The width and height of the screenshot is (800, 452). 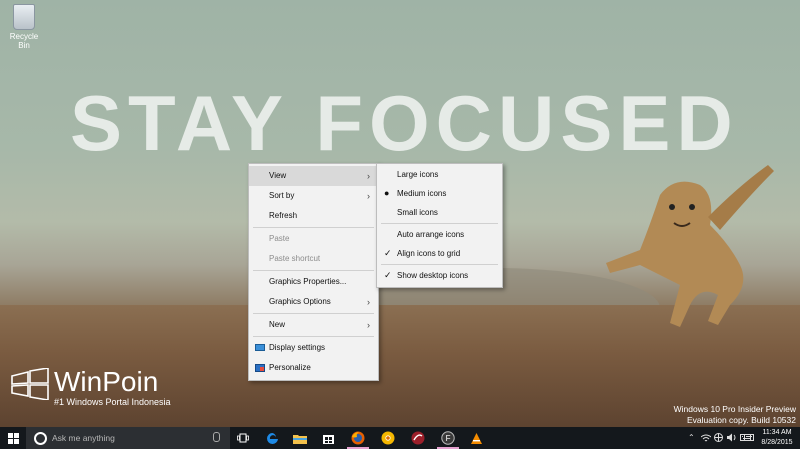 I want to click on svg-text: F, so click(x=448, y=438).